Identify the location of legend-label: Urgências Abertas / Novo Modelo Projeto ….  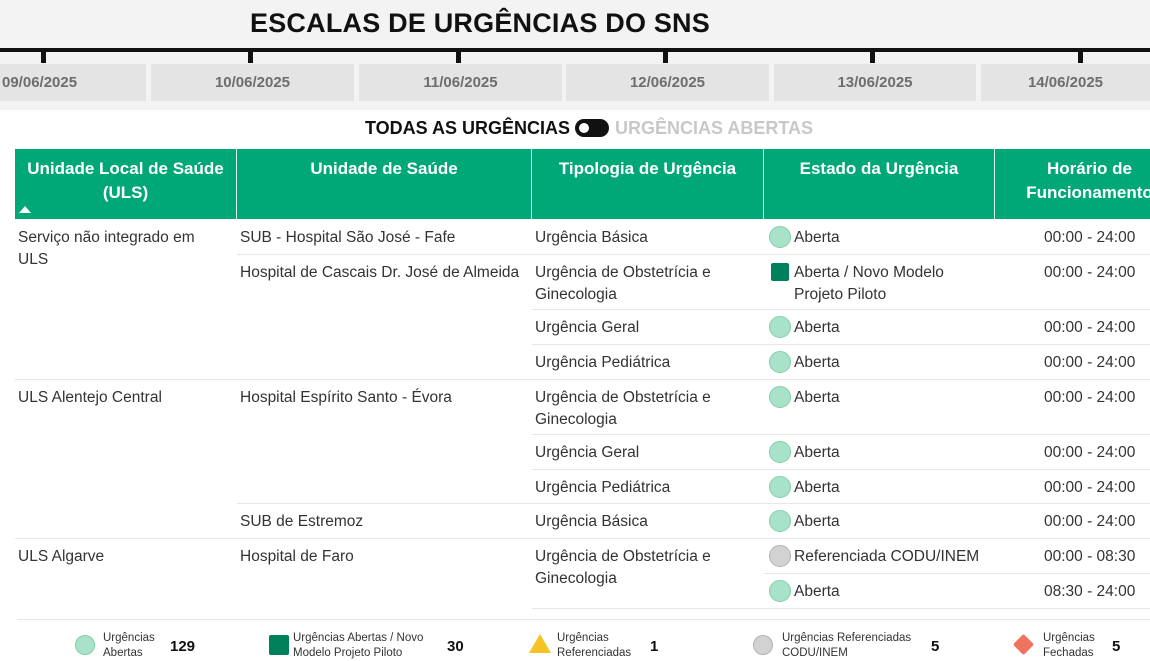
(358, 645).